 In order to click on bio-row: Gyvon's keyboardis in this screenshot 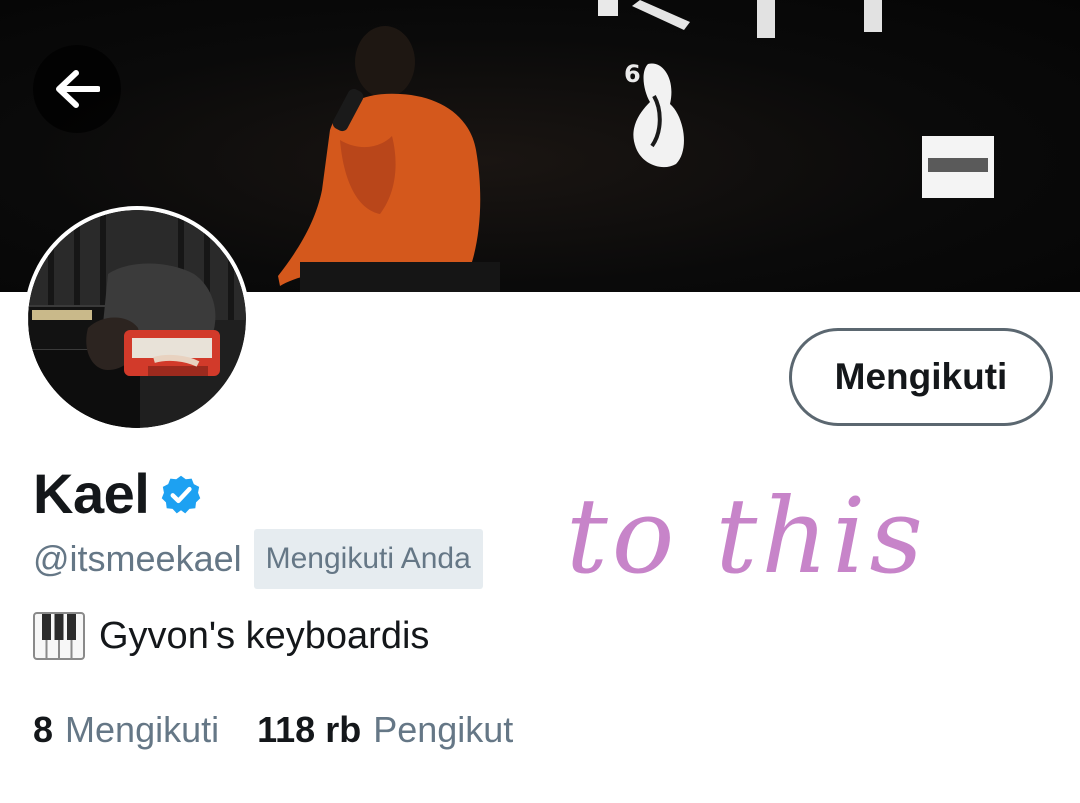, I will do `click(231, 636)`.